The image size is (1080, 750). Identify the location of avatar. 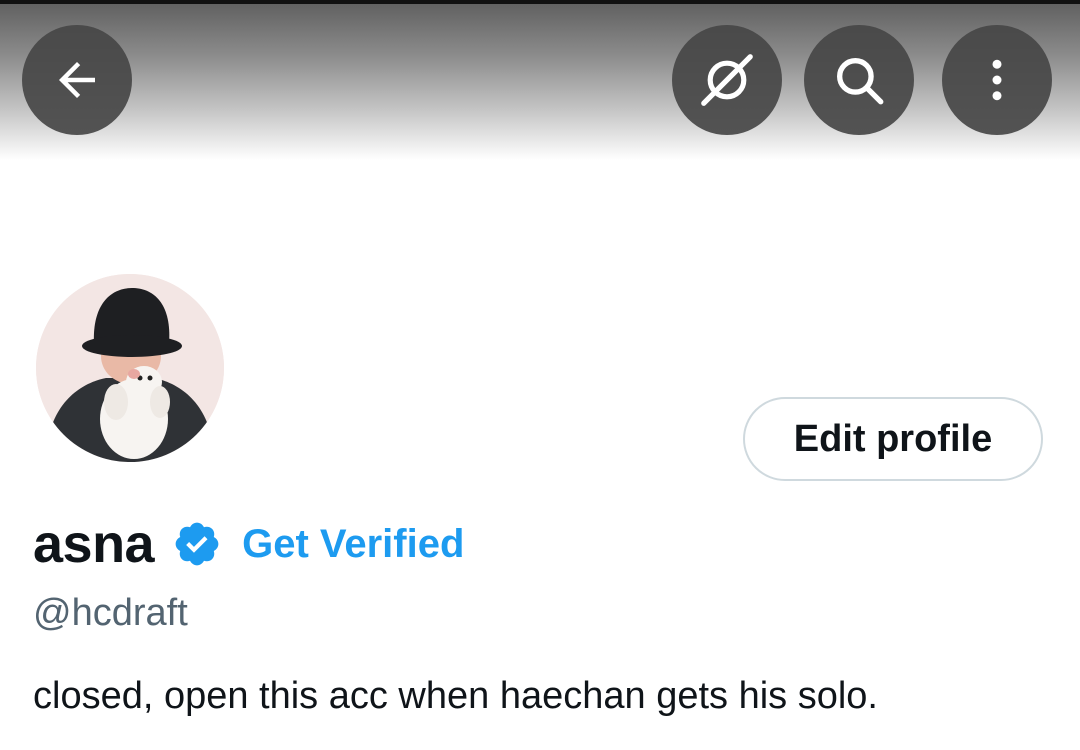
(130, 368).